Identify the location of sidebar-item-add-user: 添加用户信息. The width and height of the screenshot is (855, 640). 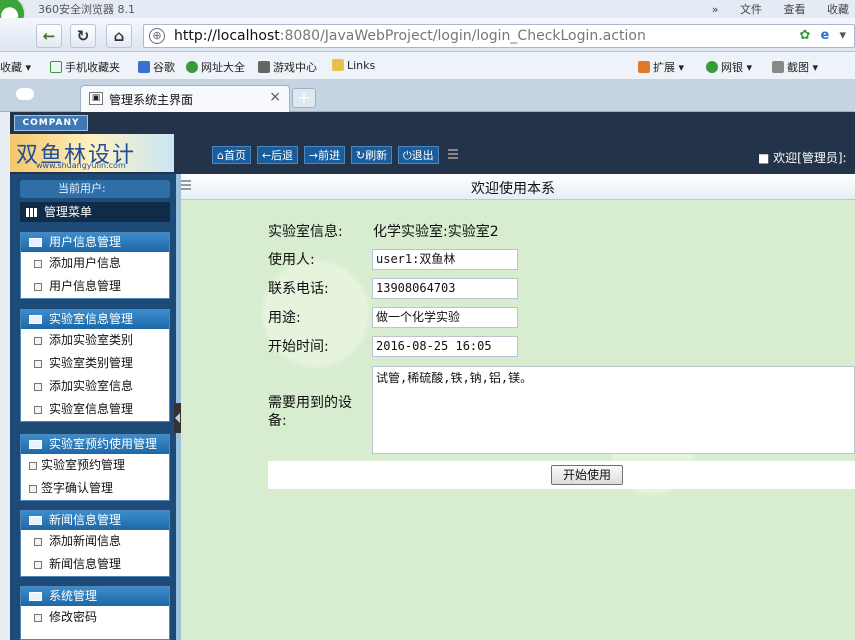
(95, 263).